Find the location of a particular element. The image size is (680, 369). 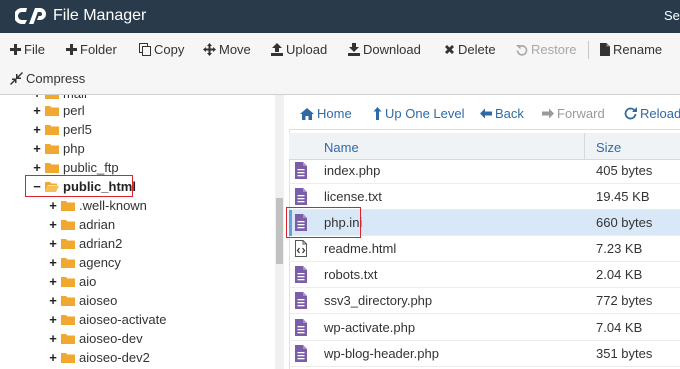

table-row: index.php 405 bytes is located at coordinates (484, 171).